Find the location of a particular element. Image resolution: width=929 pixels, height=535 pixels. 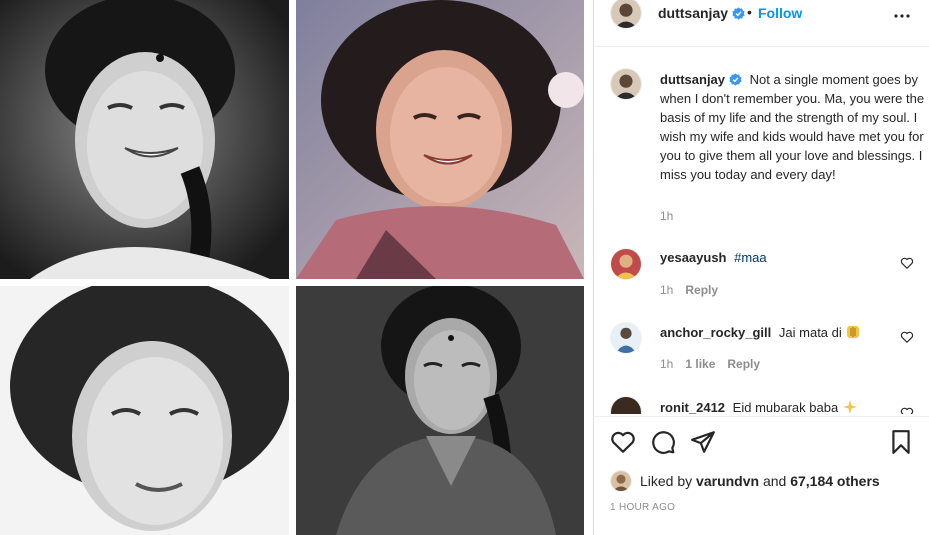

more-options-icon is located at coordinates (902, 16).